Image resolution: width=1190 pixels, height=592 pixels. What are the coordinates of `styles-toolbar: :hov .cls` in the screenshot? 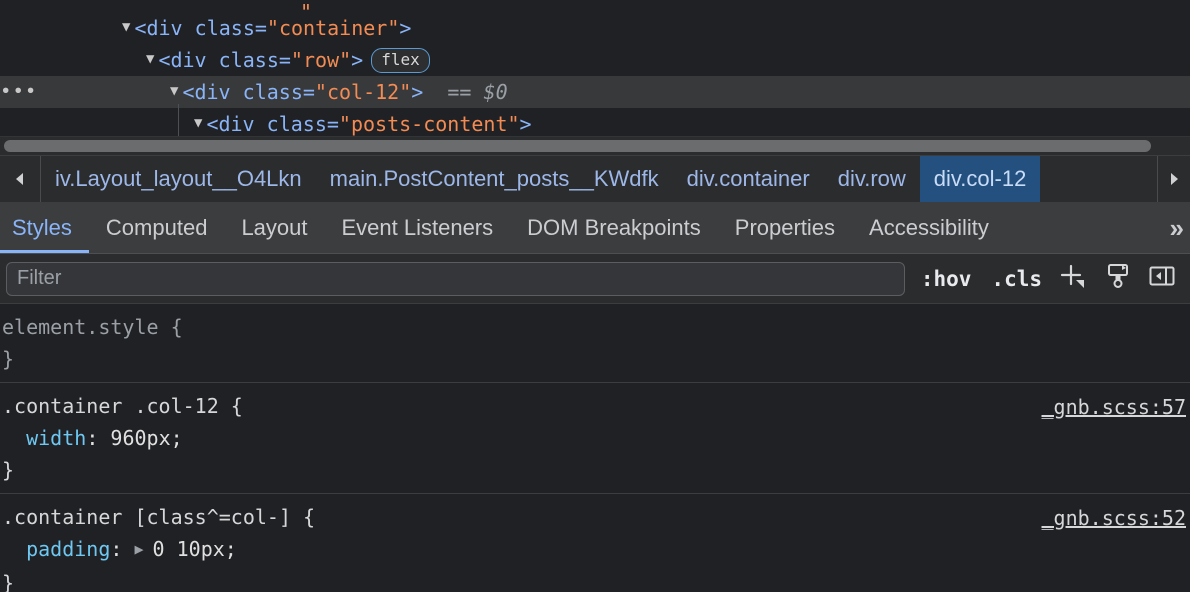 It's located at (595, 279).